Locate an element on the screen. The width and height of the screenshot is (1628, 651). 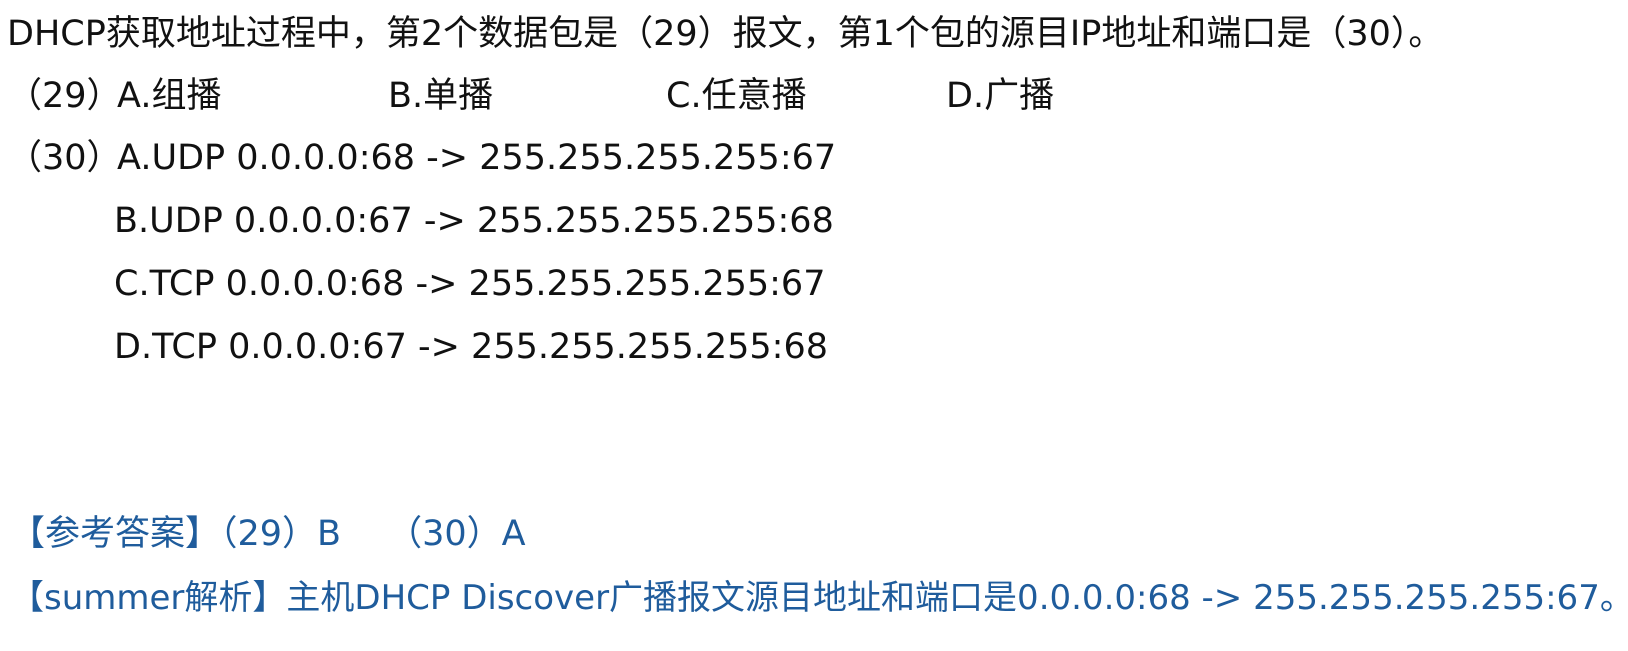
answer-line: 【参考答案】（29）B （30）A is located at coordinates (268, 534).